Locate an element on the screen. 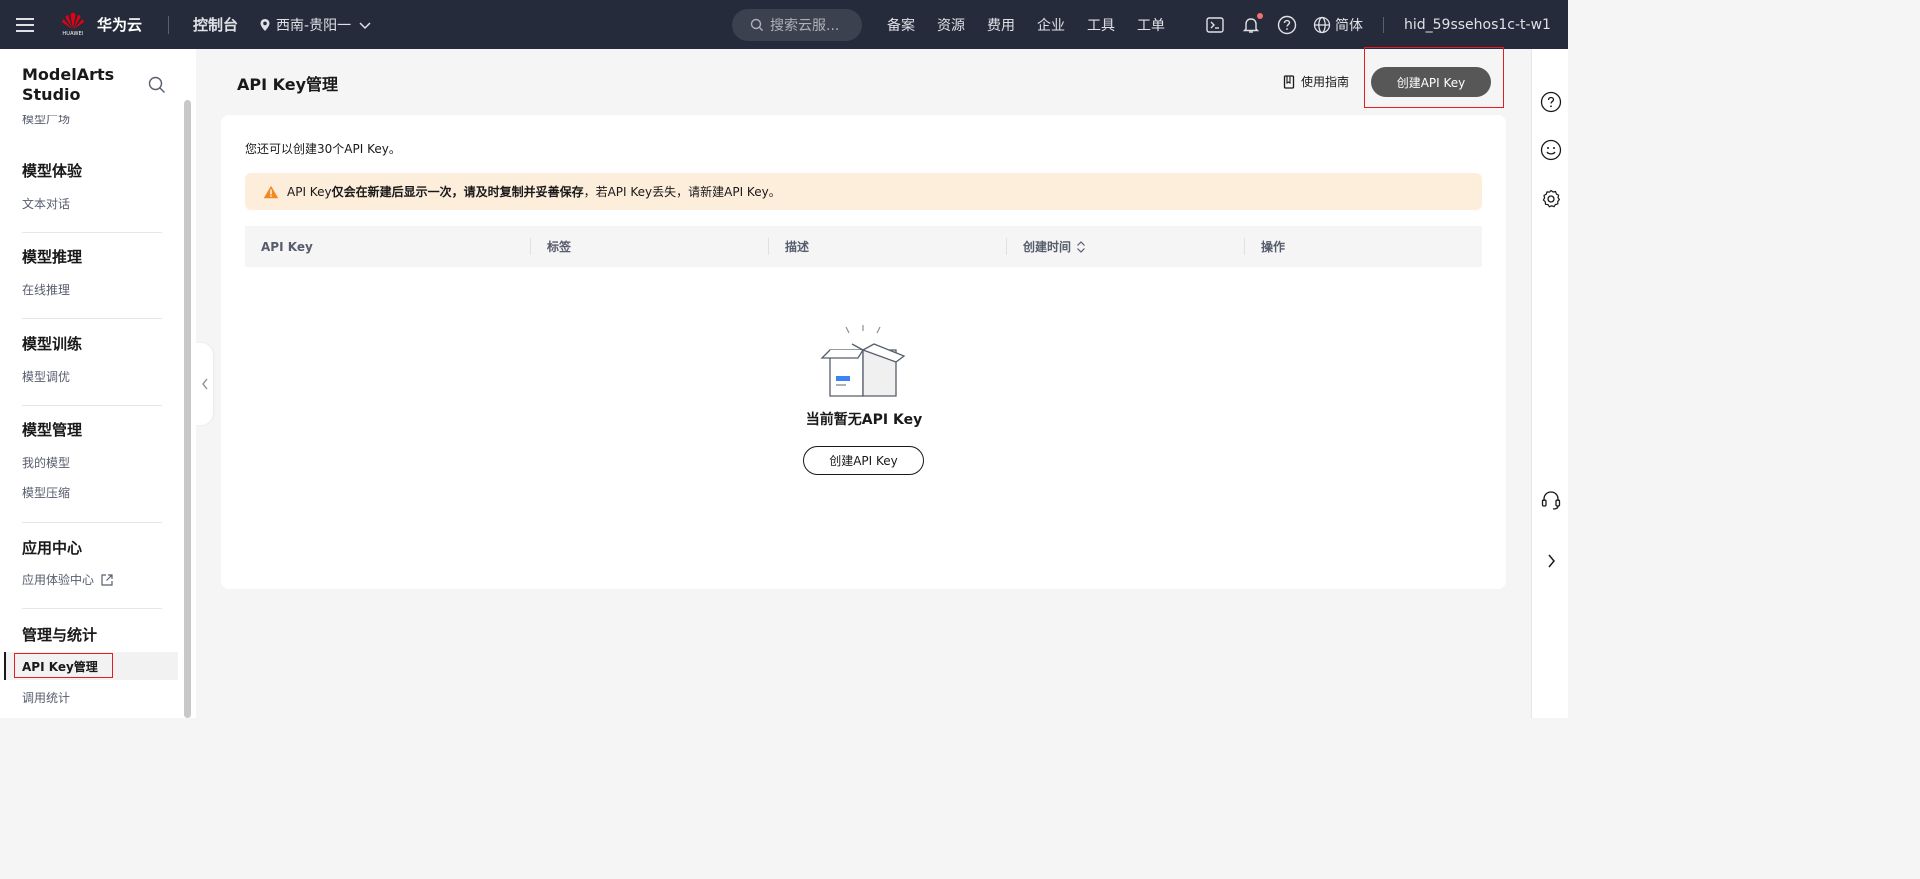 The image size is (1920, 879). sidebar-item-app-experience: 应用体验中心 is located at coordinates (68, 579).